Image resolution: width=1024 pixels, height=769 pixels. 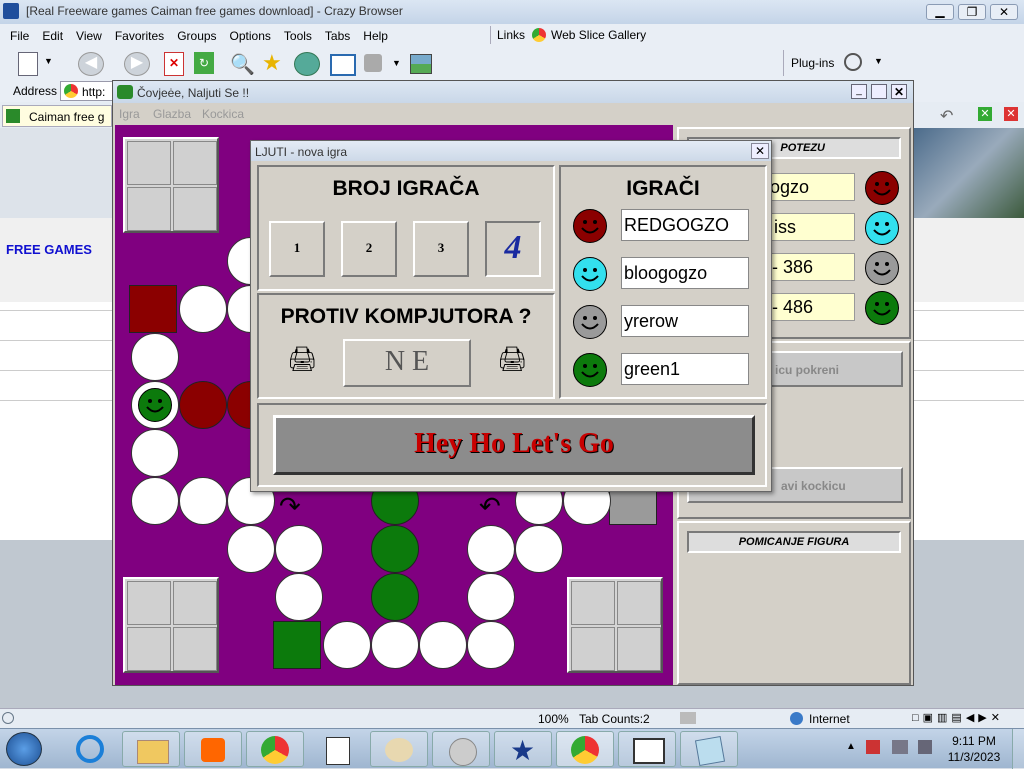 I want to click on plugins-label: Plug-ins, so click(x=812, y=63).